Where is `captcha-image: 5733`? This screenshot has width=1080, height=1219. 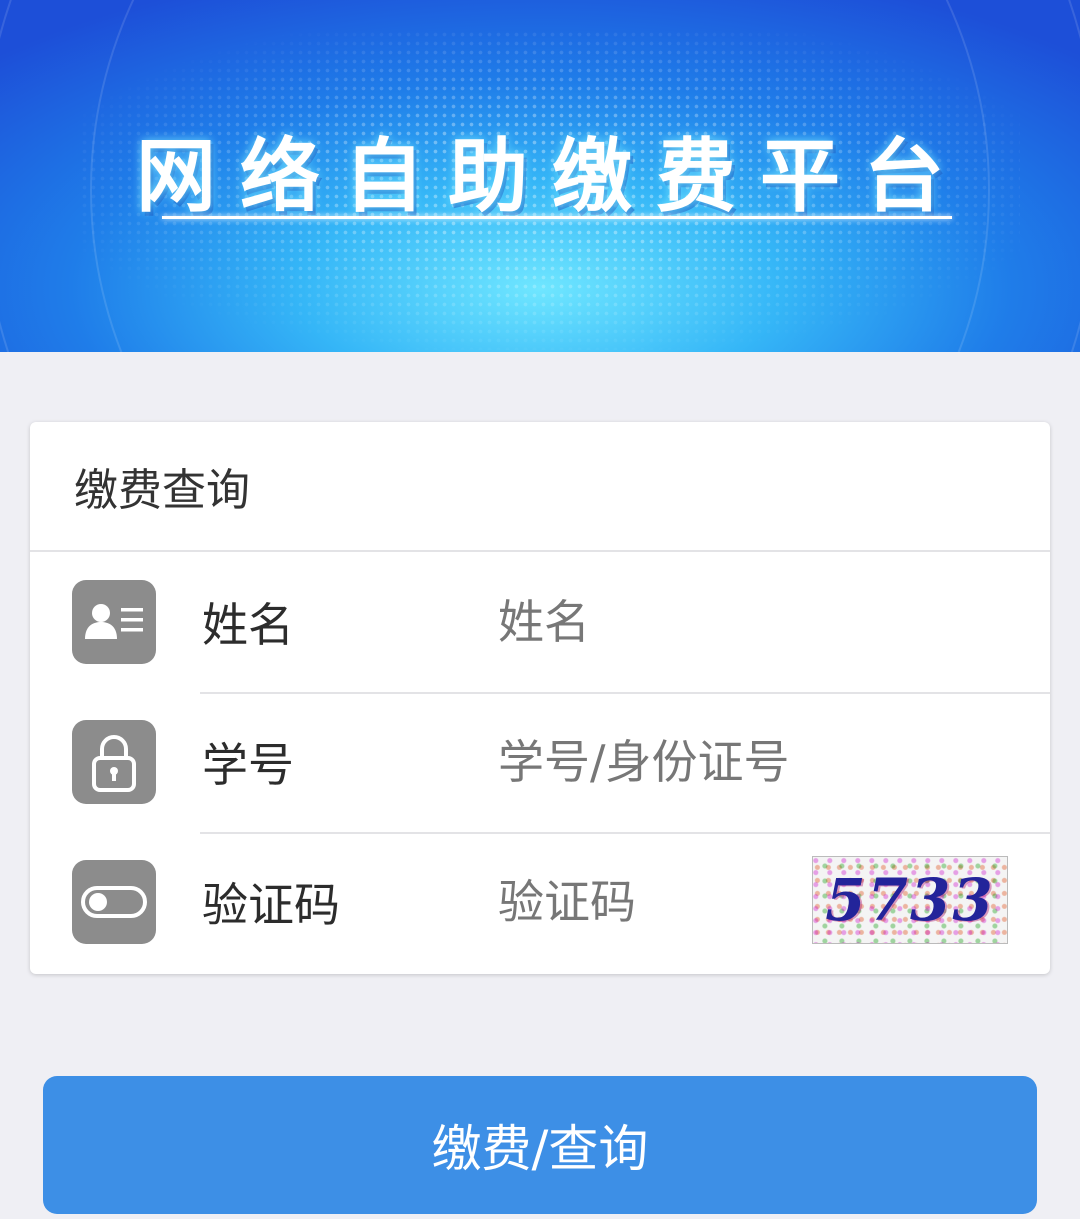 captcha-image: 5733 is located at coordinates (910, 900).